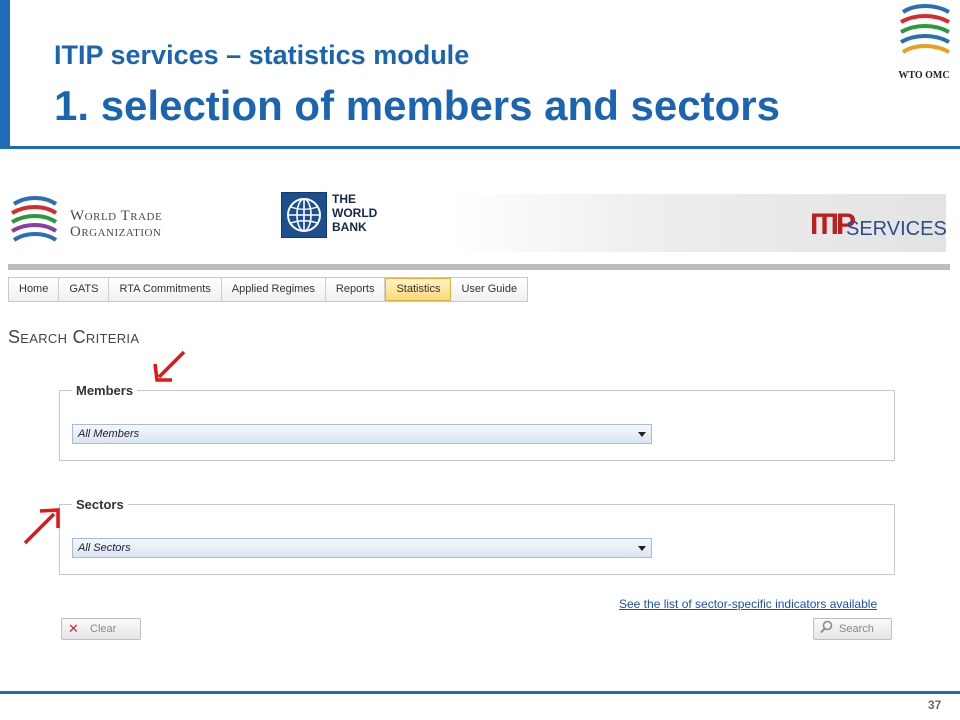 Image resolution: width=960 pixels, height=720 pixels. What do you see at coordinates (274, 289) in the screenshot?
I see `nav-applied-regimes: Applied Regimes` at bounding box center [274, 289].